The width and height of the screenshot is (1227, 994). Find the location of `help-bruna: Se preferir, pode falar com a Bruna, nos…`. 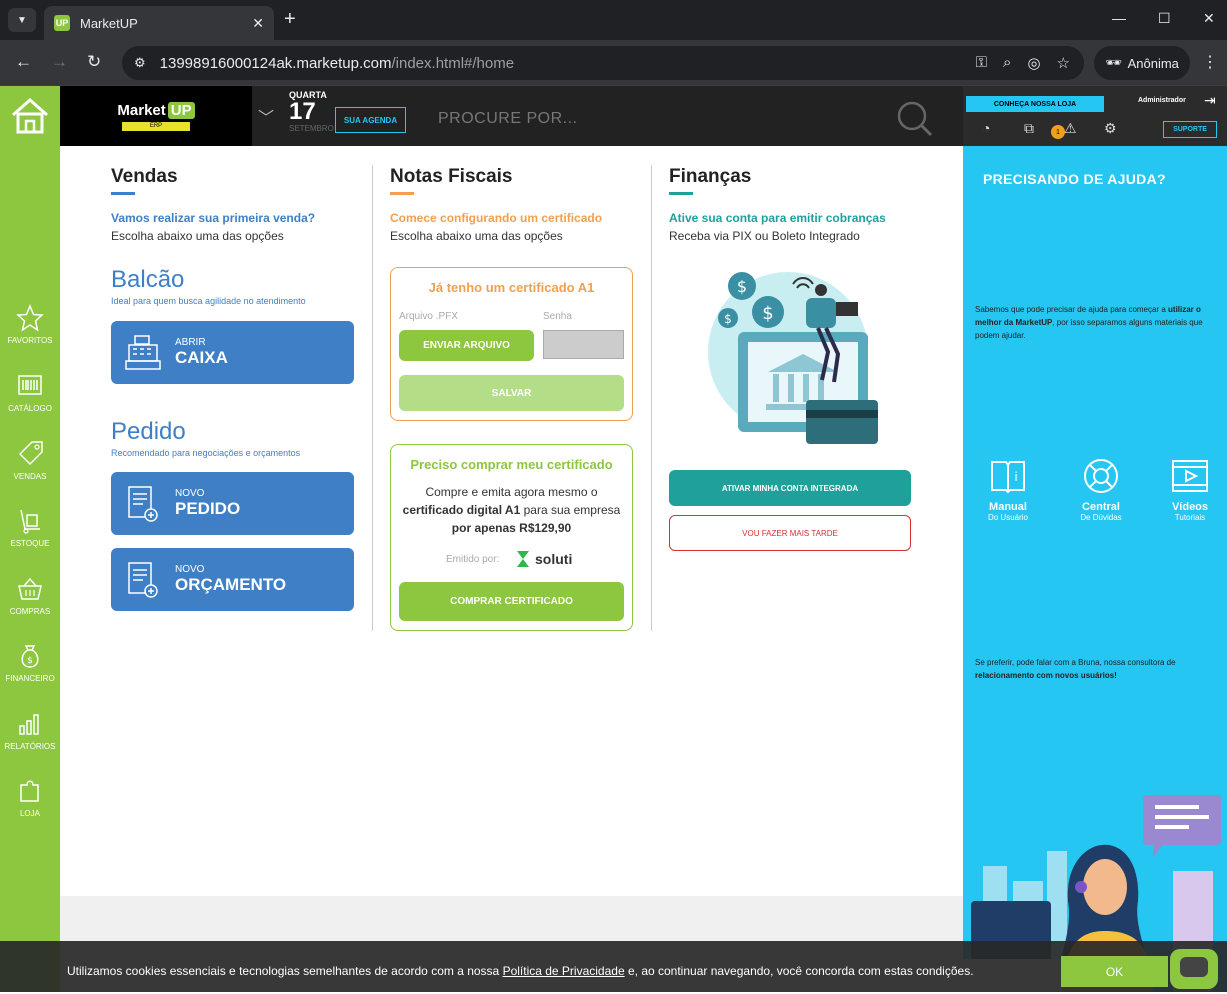

help-bruna: Se preferir, pode falar com a Bruna, nos… is located at coordinates (1097, 669).